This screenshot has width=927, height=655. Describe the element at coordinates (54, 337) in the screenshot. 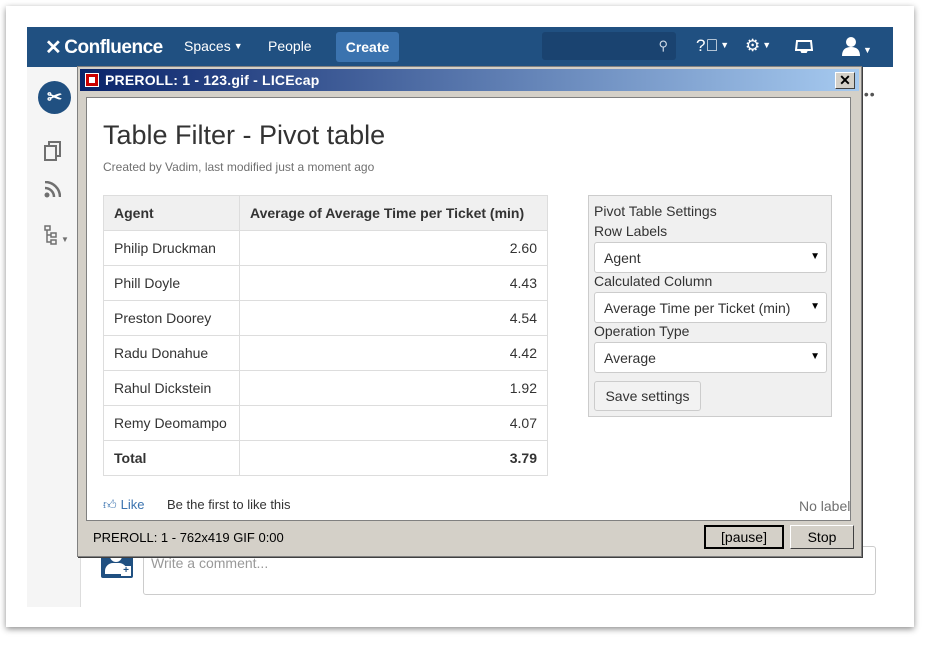

I see `space-sidebar: ✂ ▼` at that location.